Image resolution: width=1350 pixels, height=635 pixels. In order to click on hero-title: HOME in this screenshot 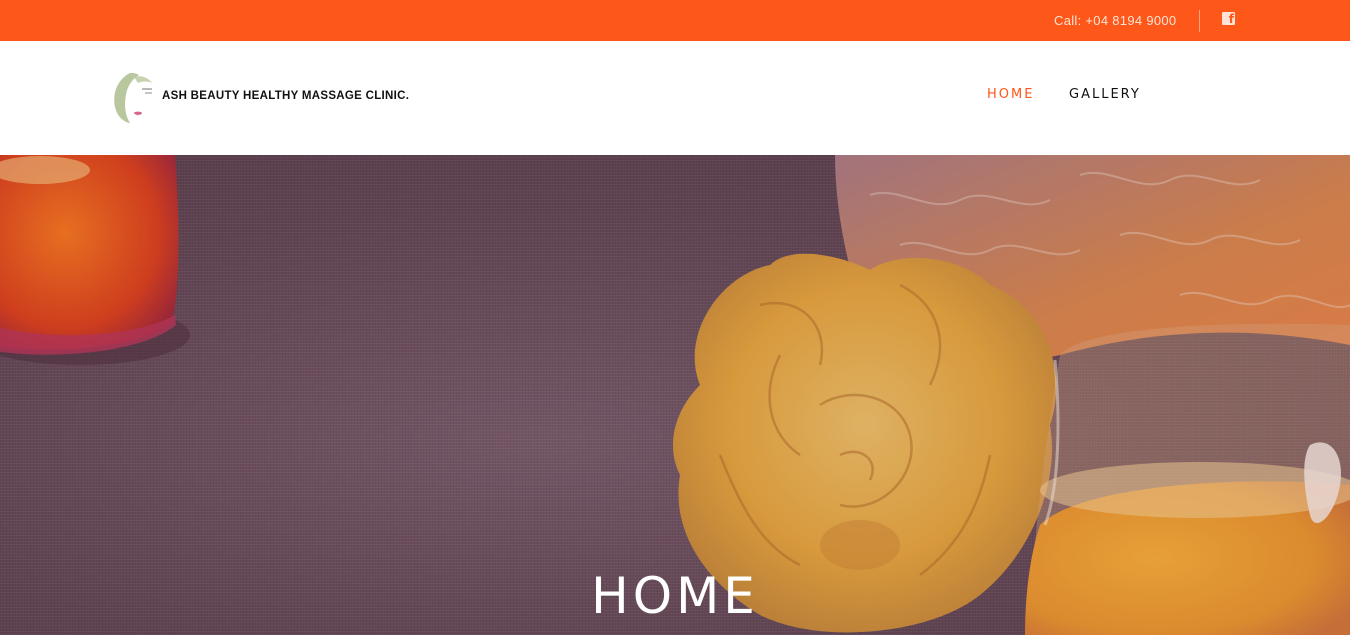, I will do `click(675, 596)`.